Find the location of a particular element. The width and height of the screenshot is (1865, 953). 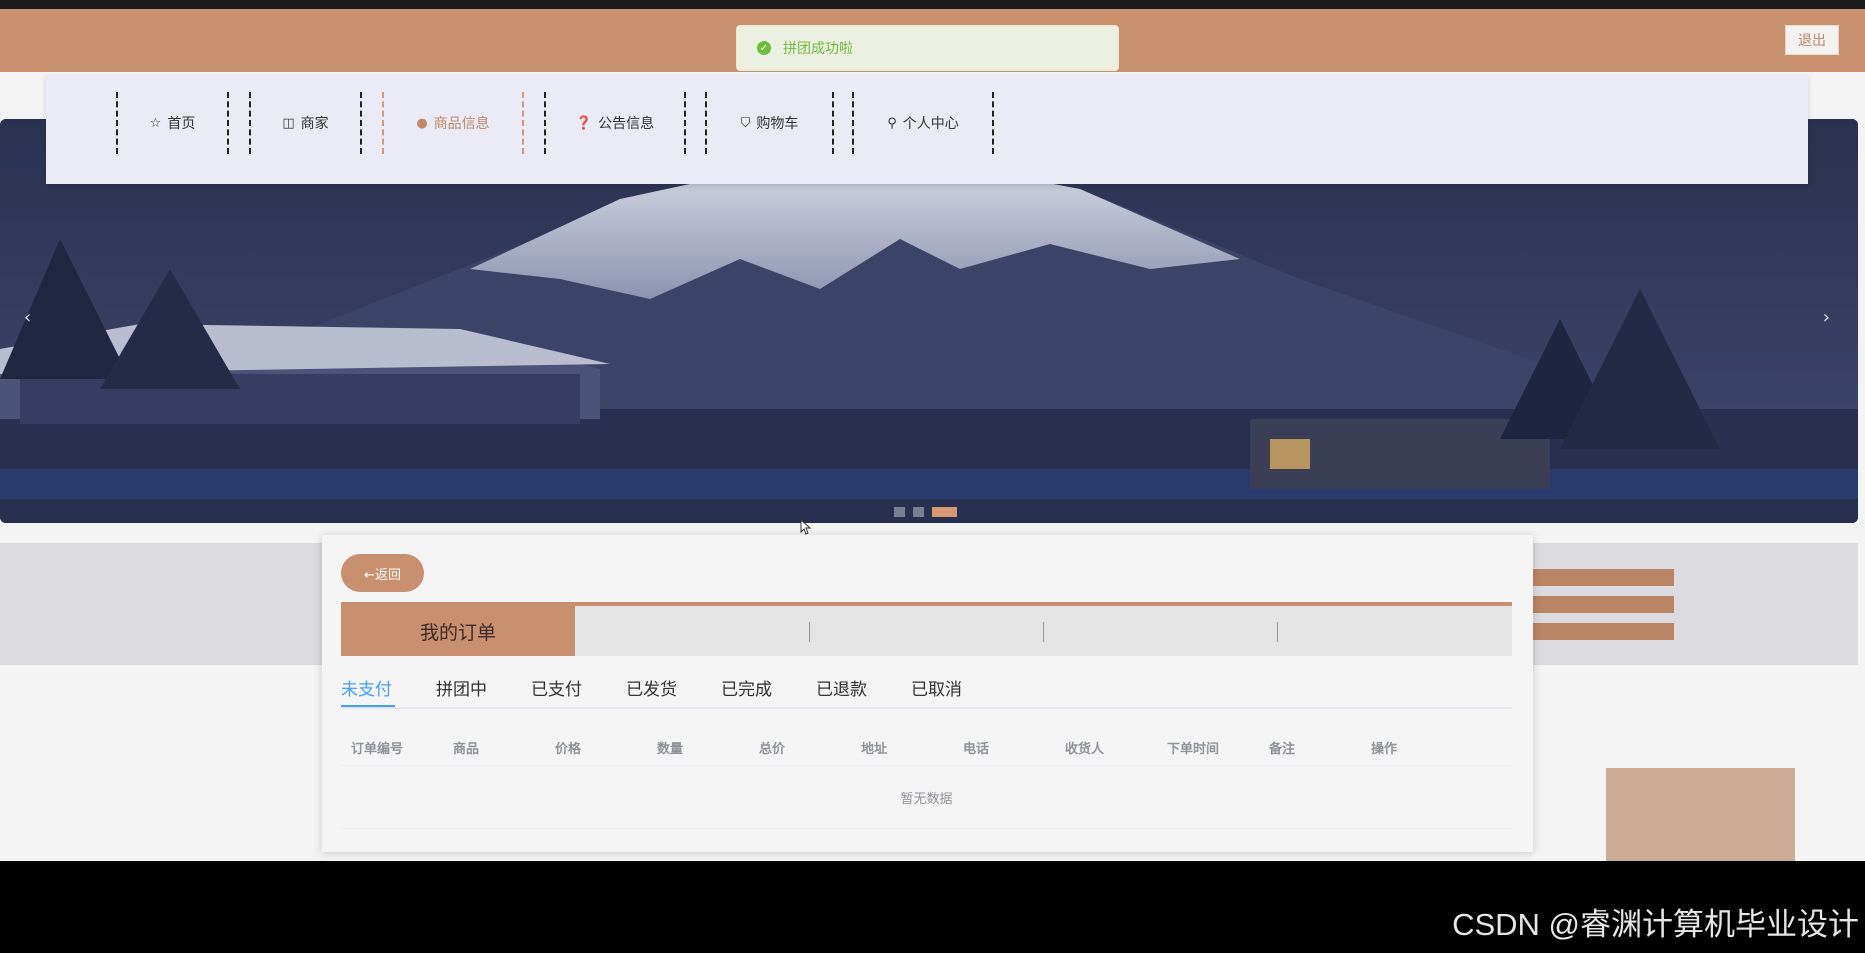

success-toast: ✓ 拼团成功啦 is located at coordinates (927, 48).